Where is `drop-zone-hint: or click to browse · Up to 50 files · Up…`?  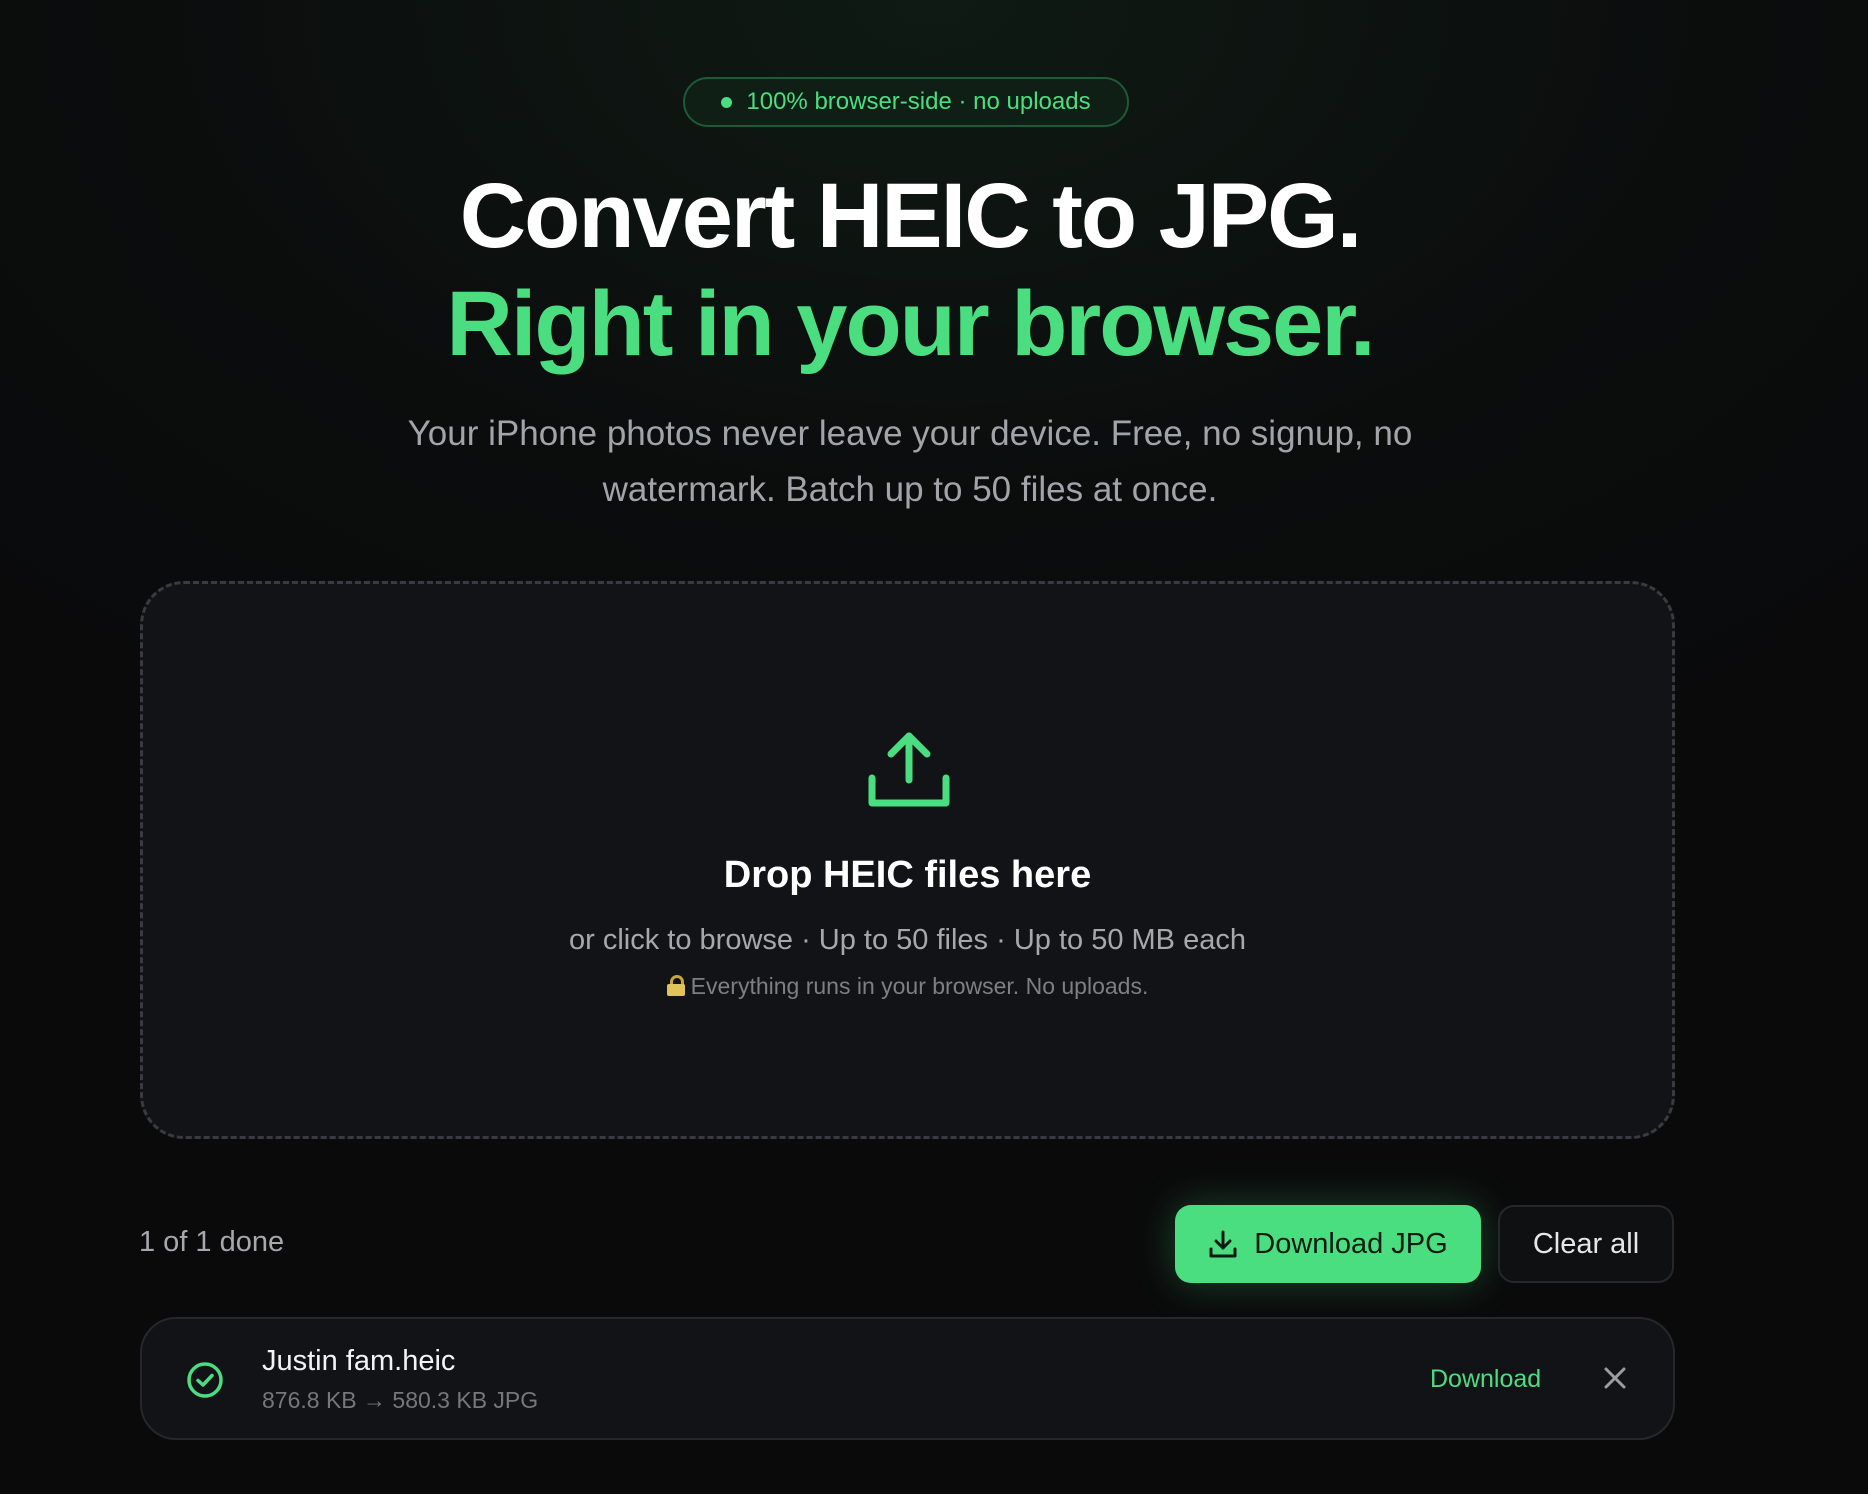
drop-zone-hint: or click to browse · Up to 50 files · Up… is located at coordinates (907, 940).